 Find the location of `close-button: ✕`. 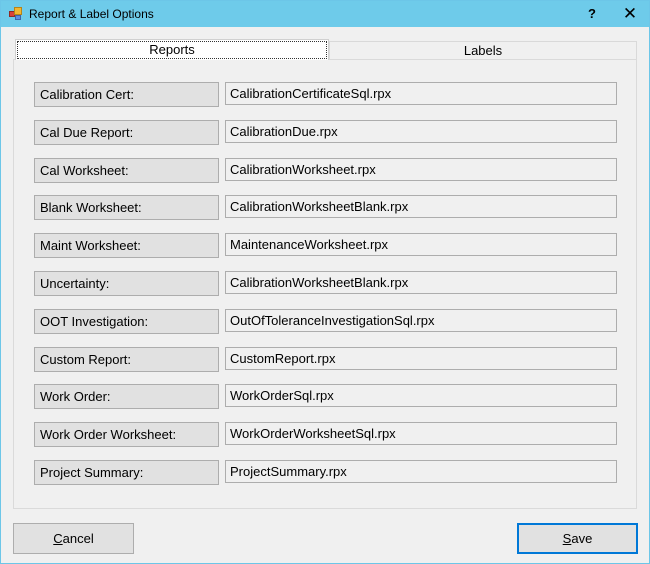

close-button: ✕ is located at coordinates (630, 14).